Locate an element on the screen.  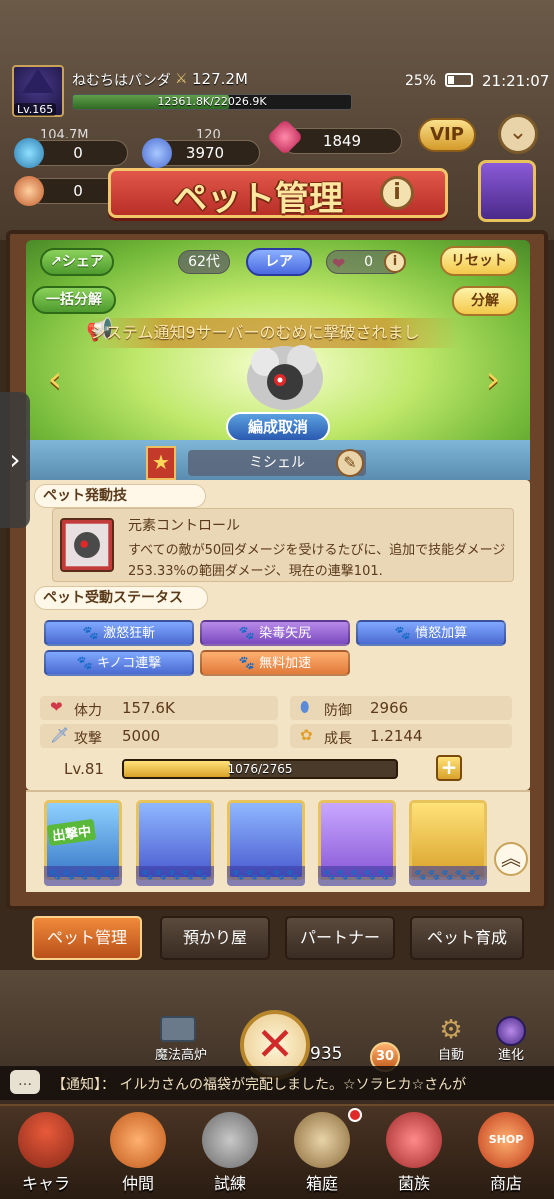
passive-tag: 🐾 キノコ連撃 is located at coordinates (119, 663).